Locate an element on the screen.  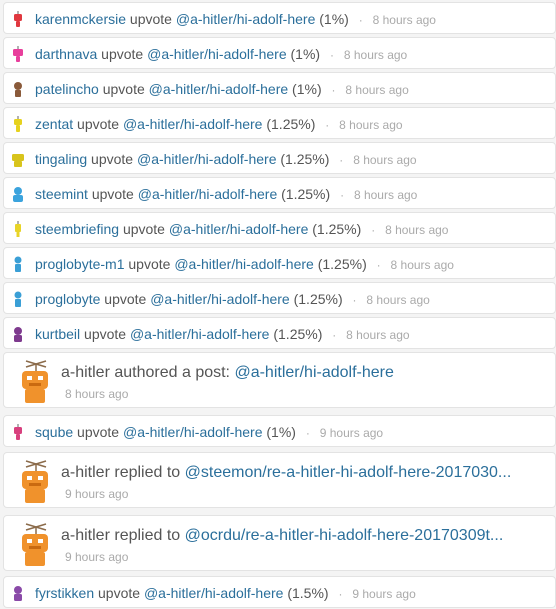
voter-username: kurtbeil is located at coordinates (57, 334).